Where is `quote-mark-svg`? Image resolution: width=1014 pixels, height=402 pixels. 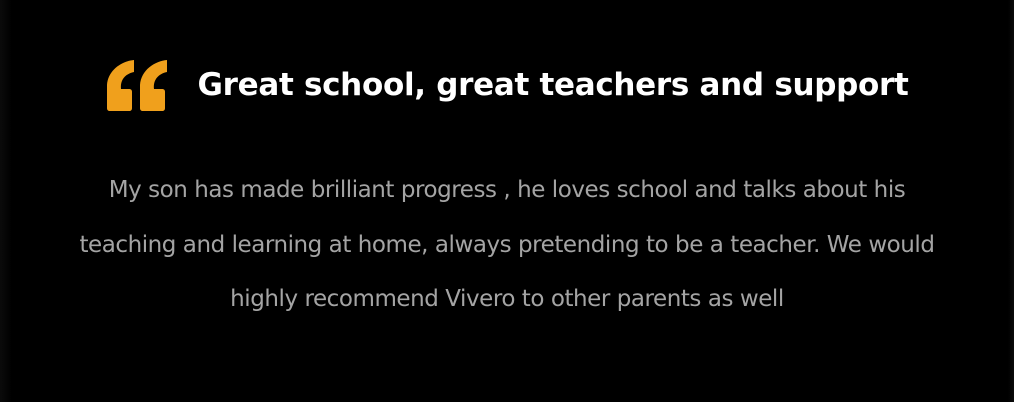 quote-mark-svg is located at coordinates (137, 85).